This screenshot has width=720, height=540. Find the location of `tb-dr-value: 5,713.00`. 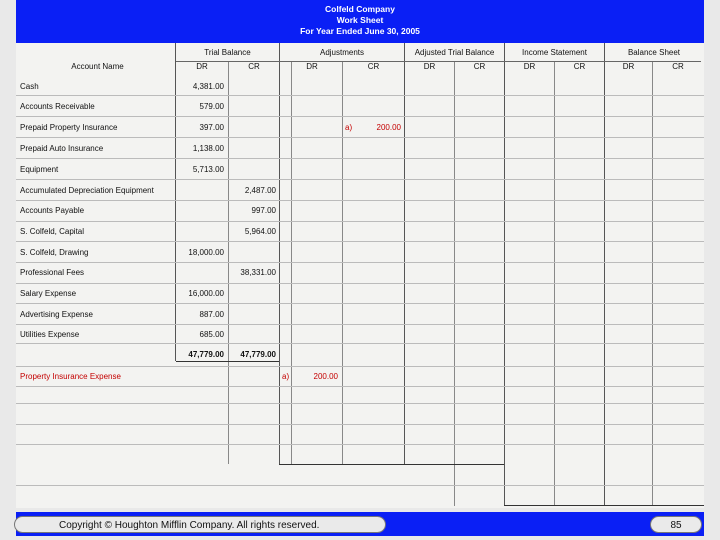

tb-dr-value: 5,713.00 is located at coordinates (208, 169).